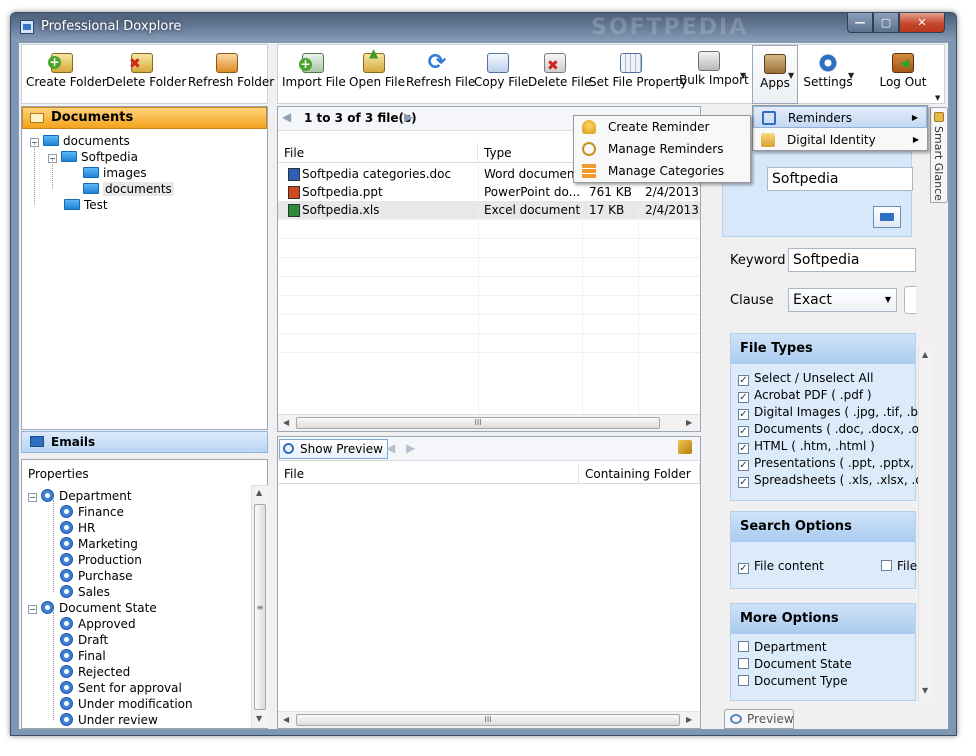 This screenshot has height=756, width=976. What do you see at coordinates (428, 474) in the screenshot?
I see `column-preview-file: File` at bounding box center [428, 474].